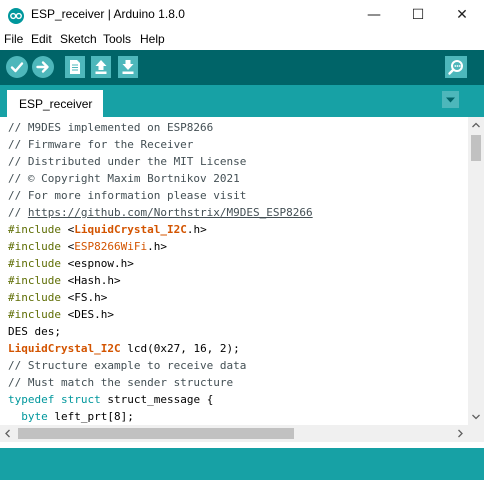 The height and width of the screenshot is (480, 484). I want to click on scroll-up-button, so click(476, 125).